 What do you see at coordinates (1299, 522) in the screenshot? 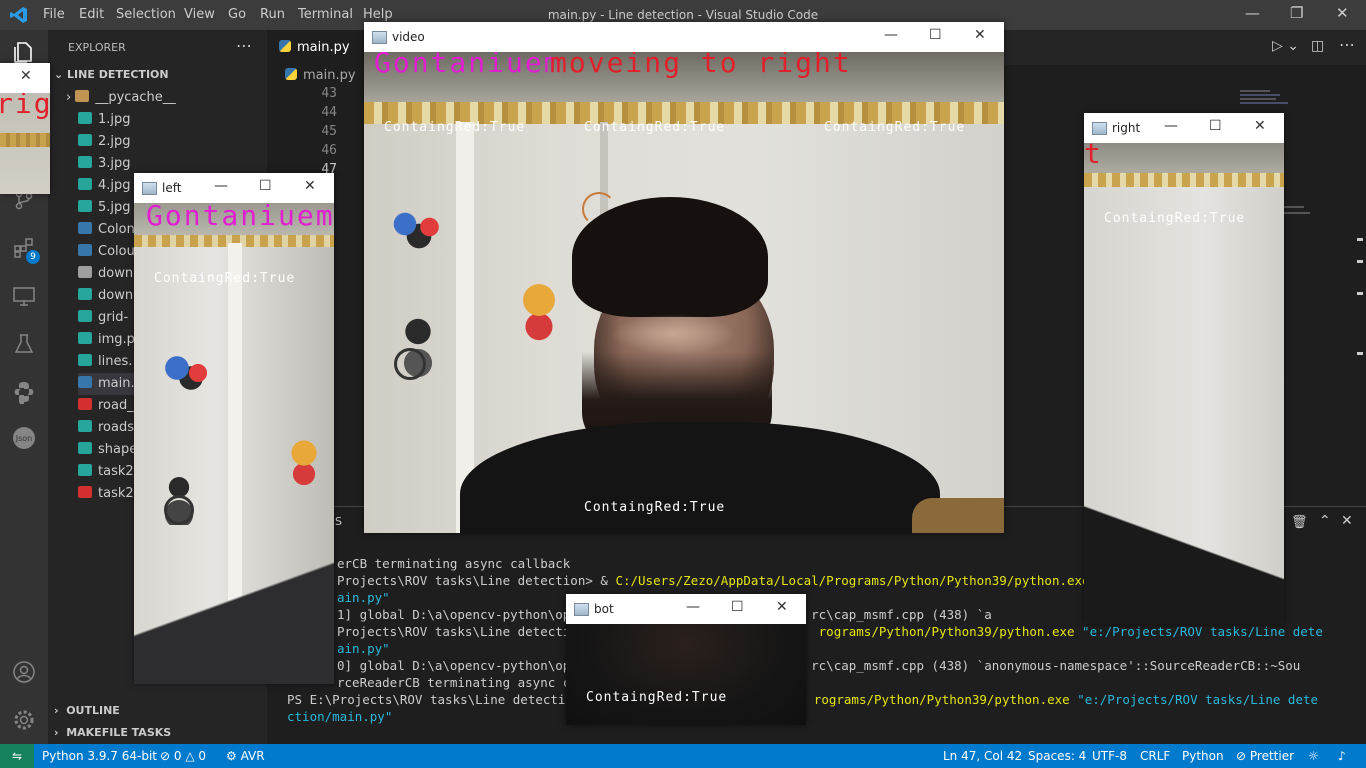
I see `trash-icon: 🗑` at bounding box center [1299, 522].